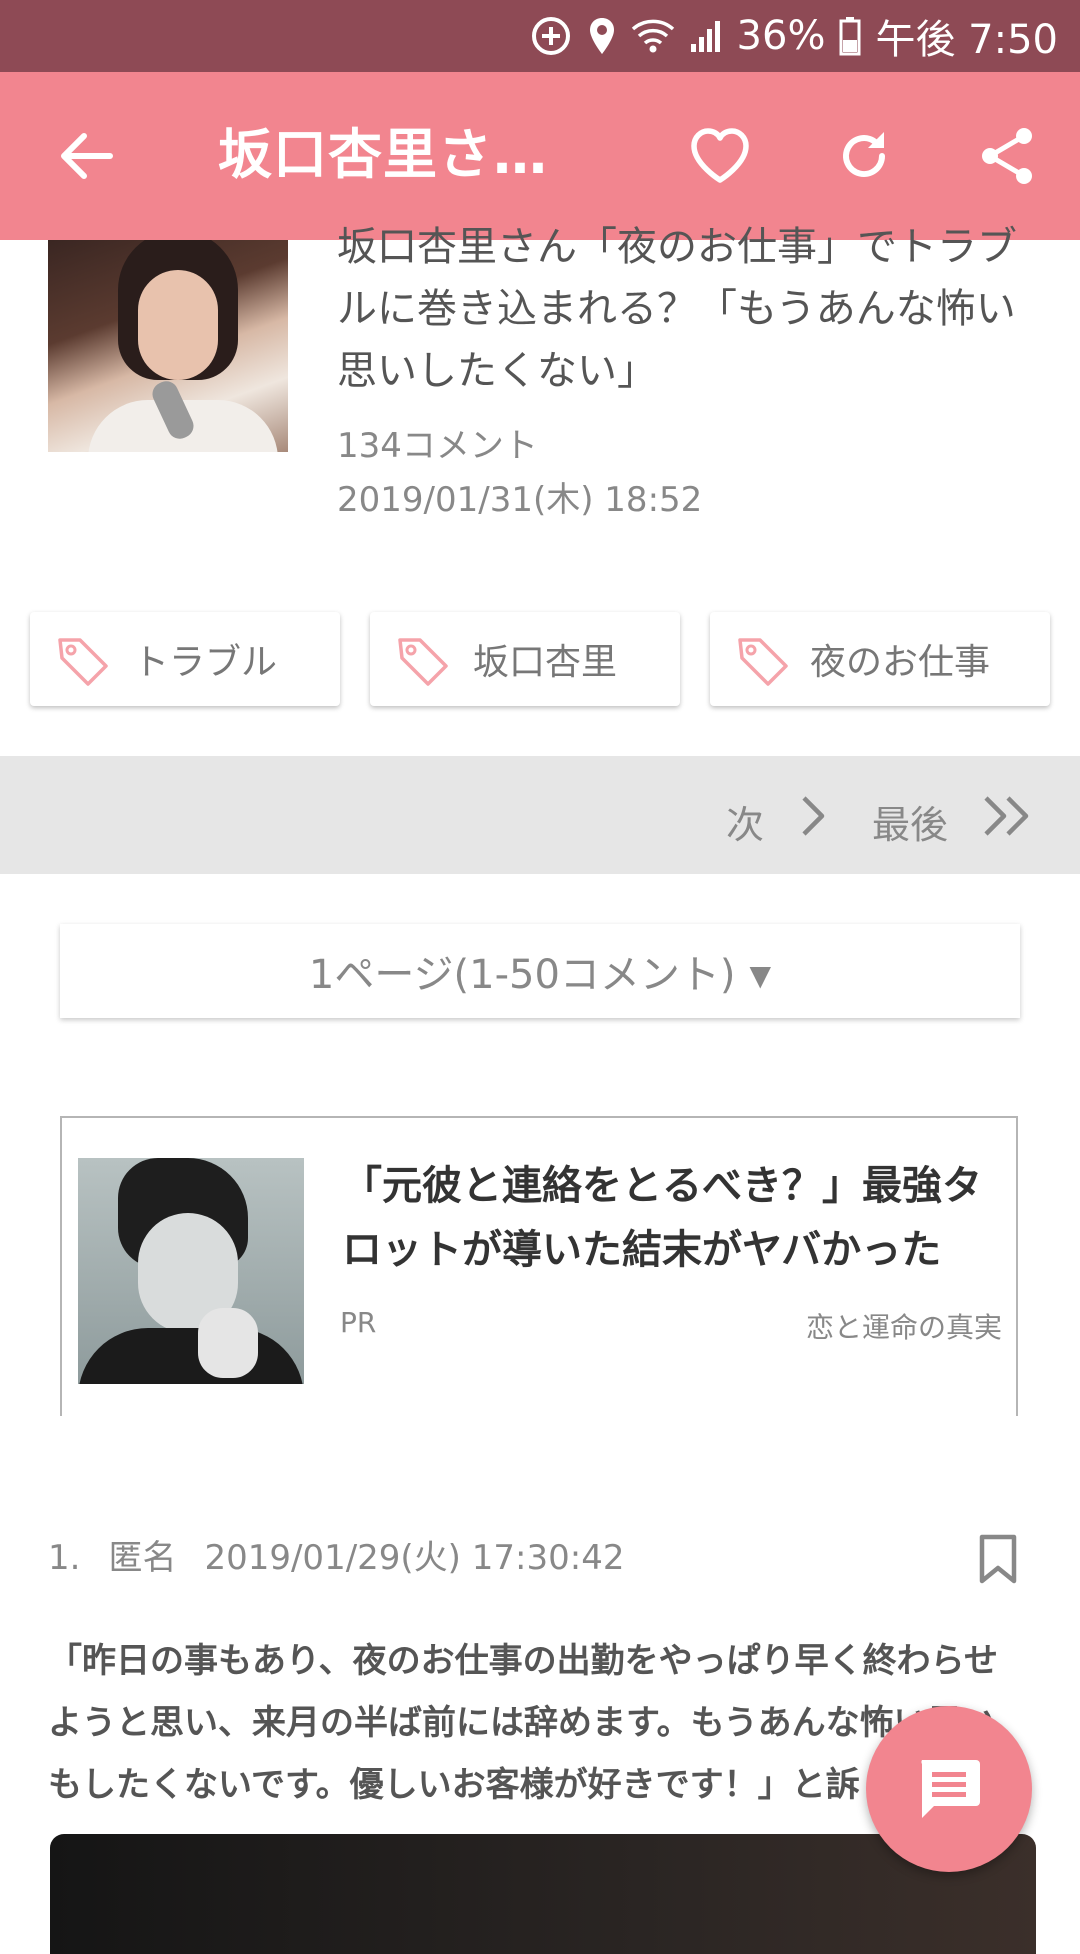 The height and width of the screenshot is (1954, 1080). What do you see at coordinates (204, 662) in the screenshot?
I see `tag-label: トラブル` at bounding box center [204, 662].